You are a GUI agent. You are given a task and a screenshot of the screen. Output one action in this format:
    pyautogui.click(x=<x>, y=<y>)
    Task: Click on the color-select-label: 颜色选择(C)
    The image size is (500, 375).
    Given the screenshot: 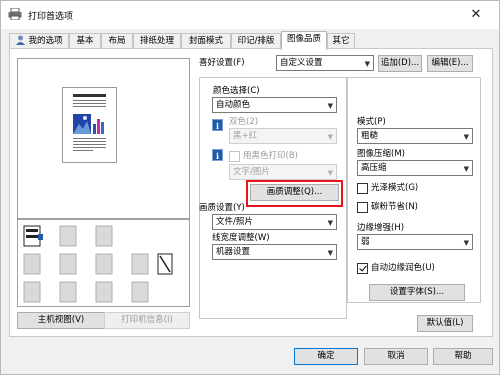 What is the action you would take?
    pyautogui.click(x=236, y=91)
    